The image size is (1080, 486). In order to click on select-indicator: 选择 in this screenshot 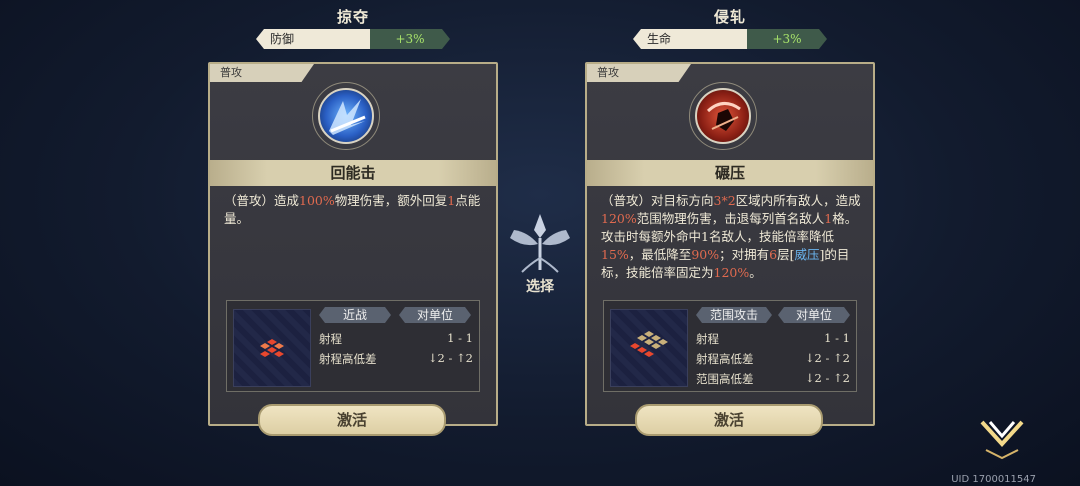, I will do `click(540, 253)`.